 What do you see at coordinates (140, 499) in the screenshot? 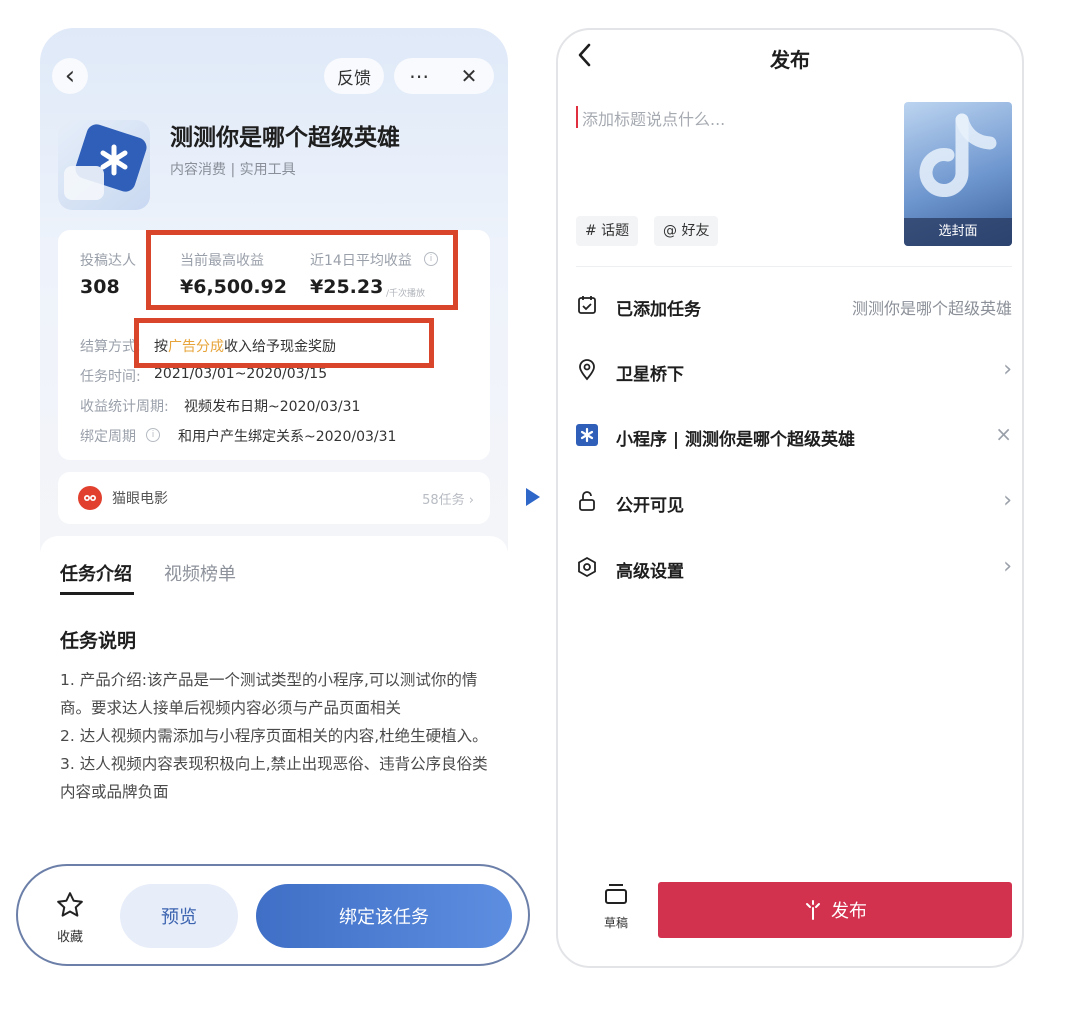
I see `brand-name: 猫眼电影` at bounding box center [140, 499].